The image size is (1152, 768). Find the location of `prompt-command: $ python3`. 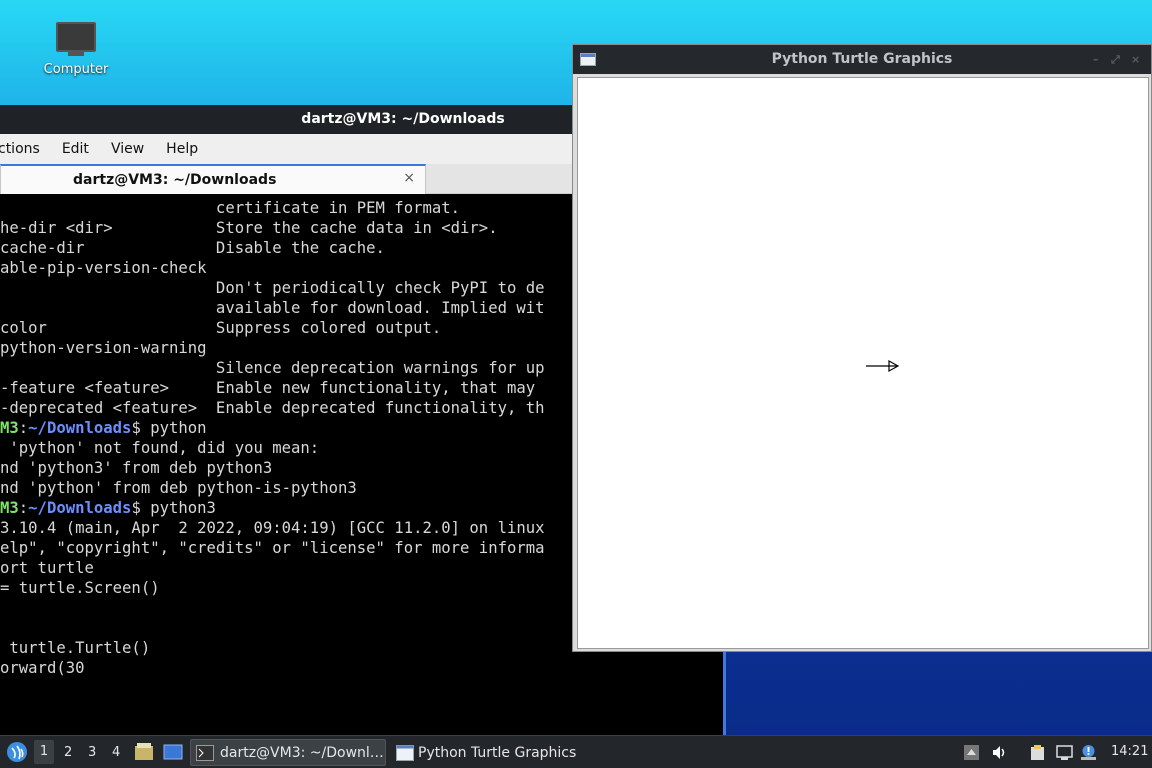

prompt-command: $ python3 is located at coordinates (173, 508).